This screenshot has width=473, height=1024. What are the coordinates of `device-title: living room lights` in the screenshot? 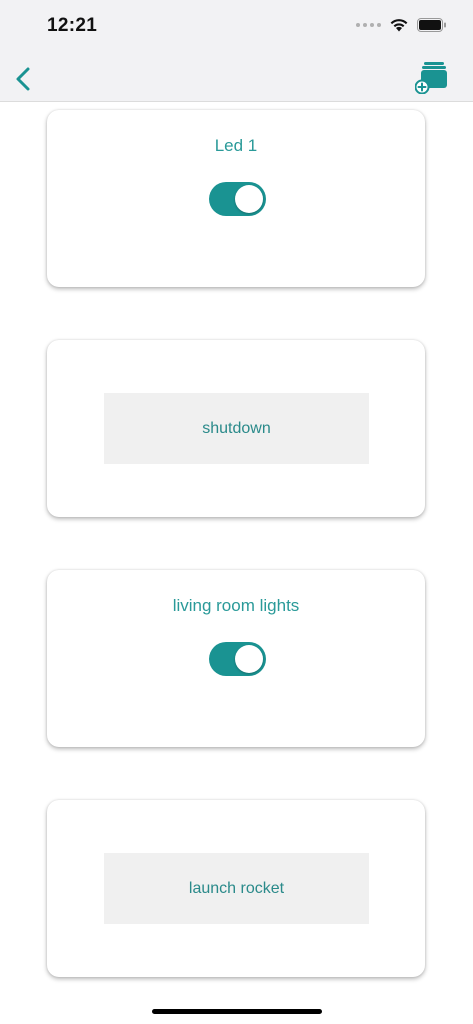 It's located at (236, 605).